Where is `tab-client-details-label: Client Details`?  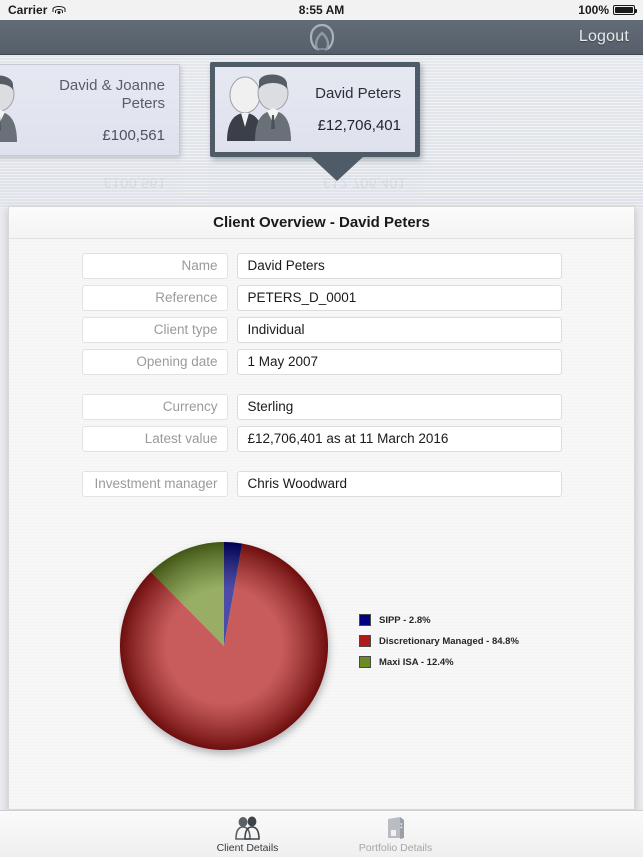
tab-client-details-label: Client Details is located at coordinates (247, 848).